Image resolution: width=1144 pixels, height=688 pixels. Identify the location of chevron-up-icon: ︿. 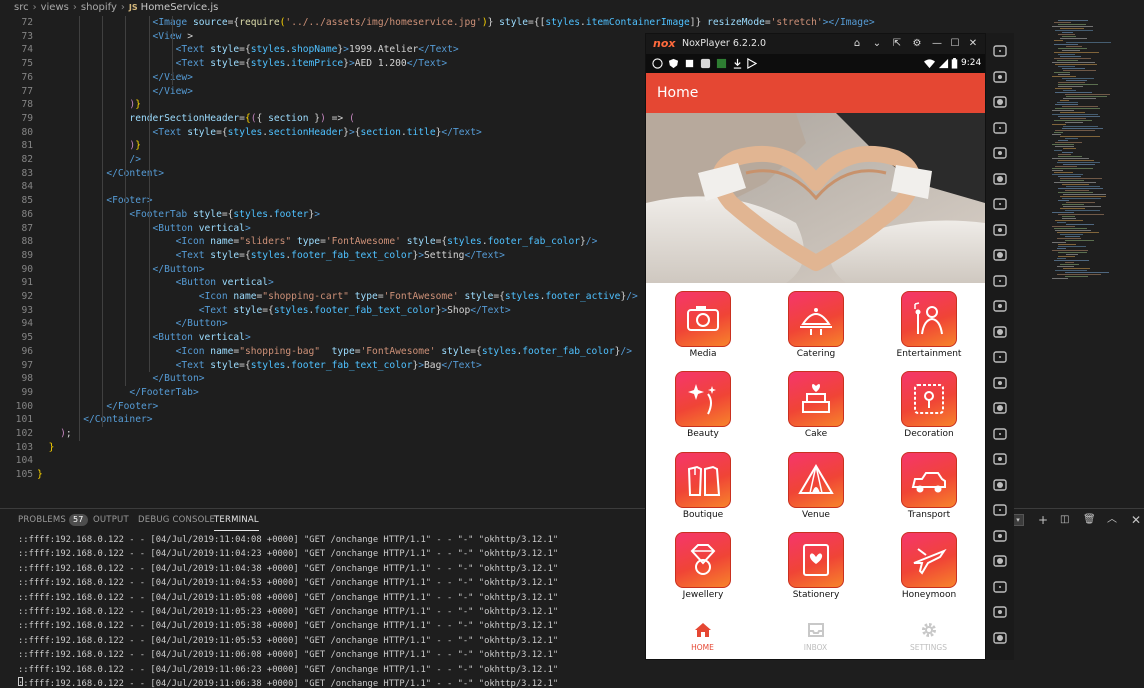
(1112, 520).